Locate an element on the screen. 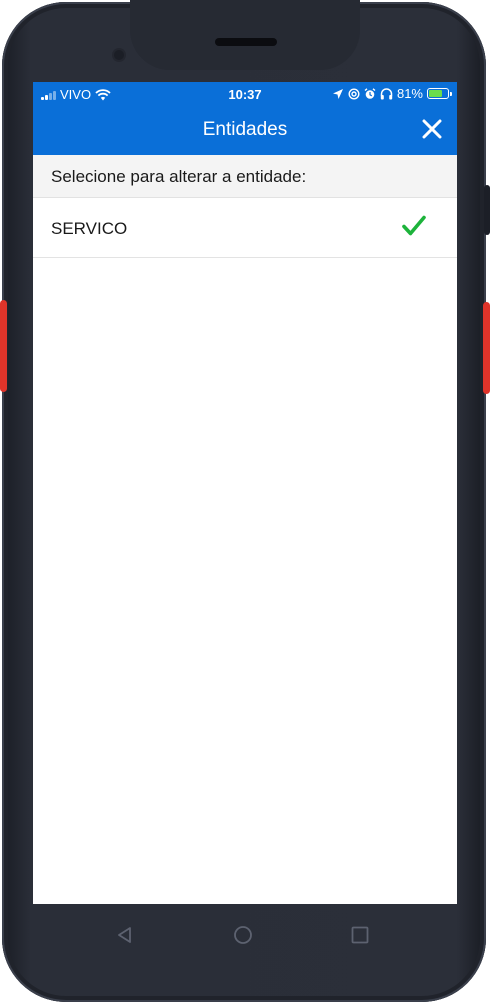 The height and width of the screenshot is (1006, 490). recents-icon is located at coordinates (360, 935).